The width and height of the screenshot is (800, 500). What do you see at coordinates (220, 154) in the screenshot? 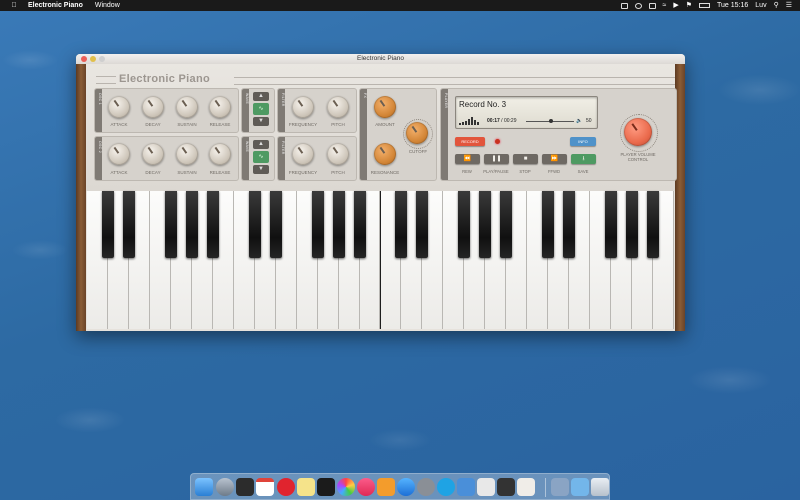
I see `osc2-release-knob` at bounding box center [220, 154].